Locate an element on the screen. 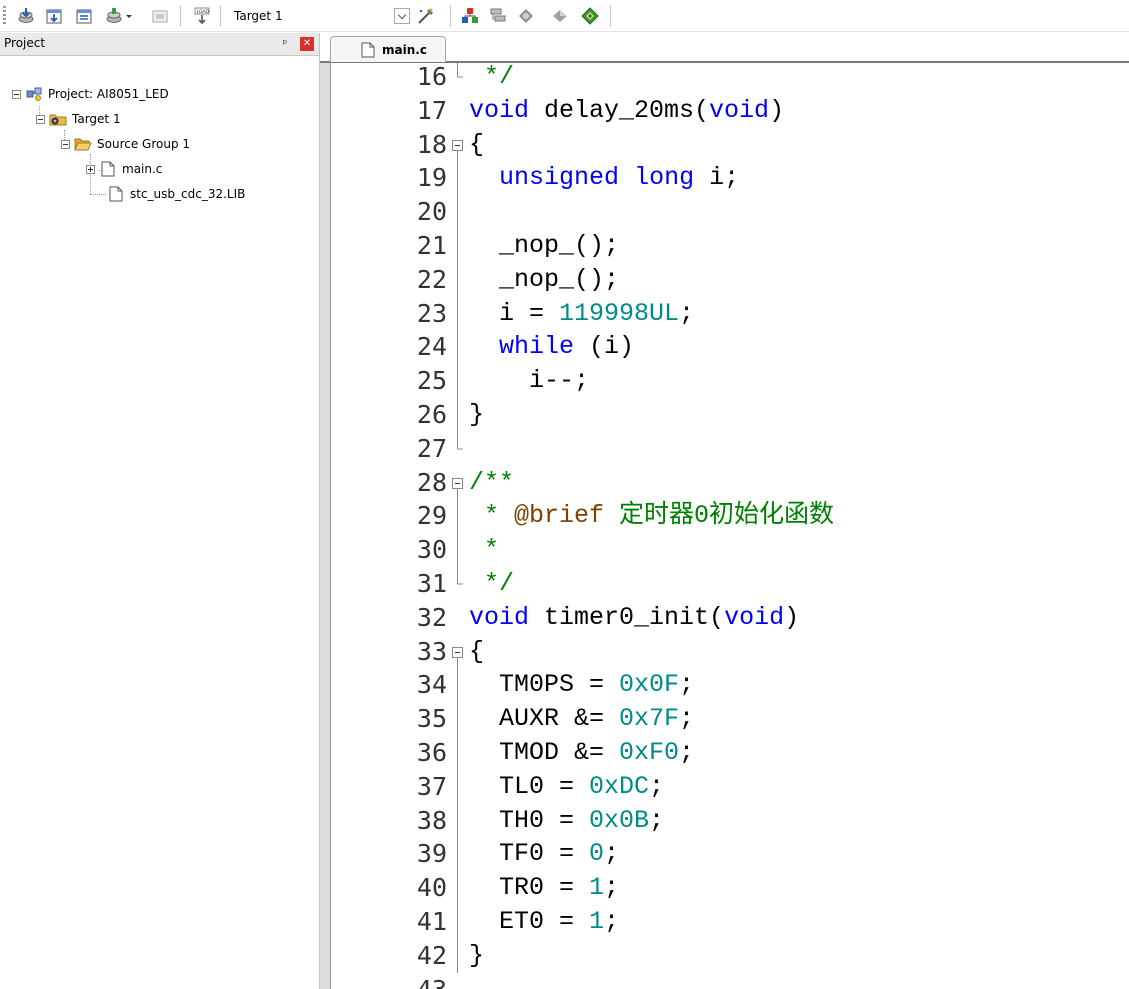 The width and height of the screenshot is (1129, 989). code-line: 23 i = 119998UL; is located at coordinates (730, 313).